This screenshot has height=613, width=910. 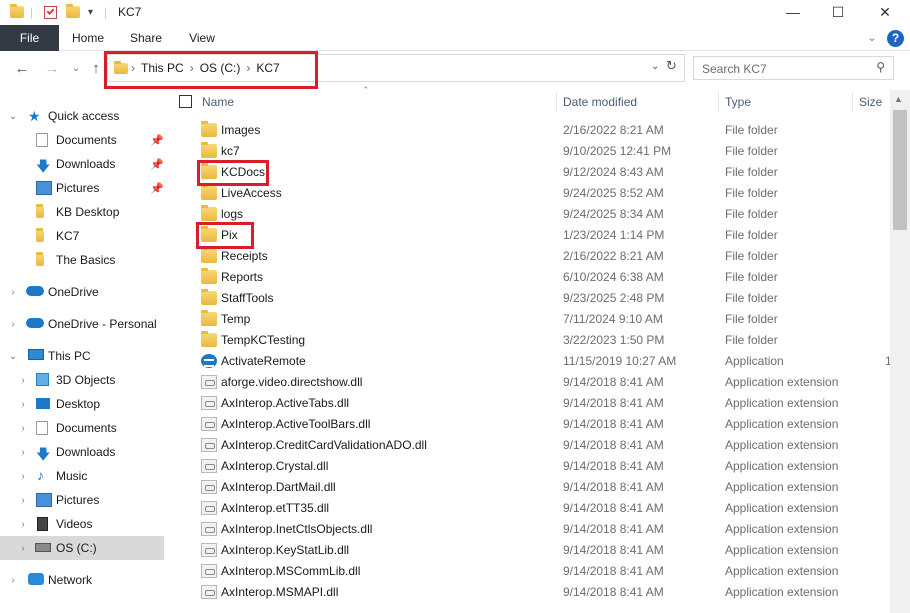 I want to click on column-header-type: Type, so click(x=738, y=102).